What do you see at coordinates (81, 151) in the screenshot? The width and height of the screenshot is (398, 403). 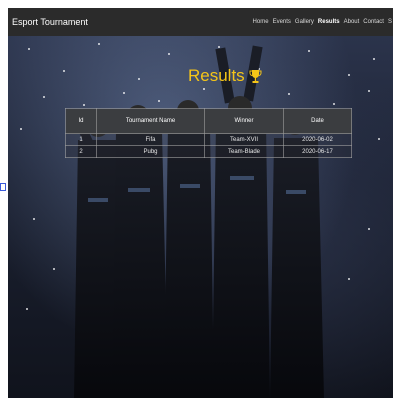 I see `cell-id: 2` at bounding box center [81, 151].